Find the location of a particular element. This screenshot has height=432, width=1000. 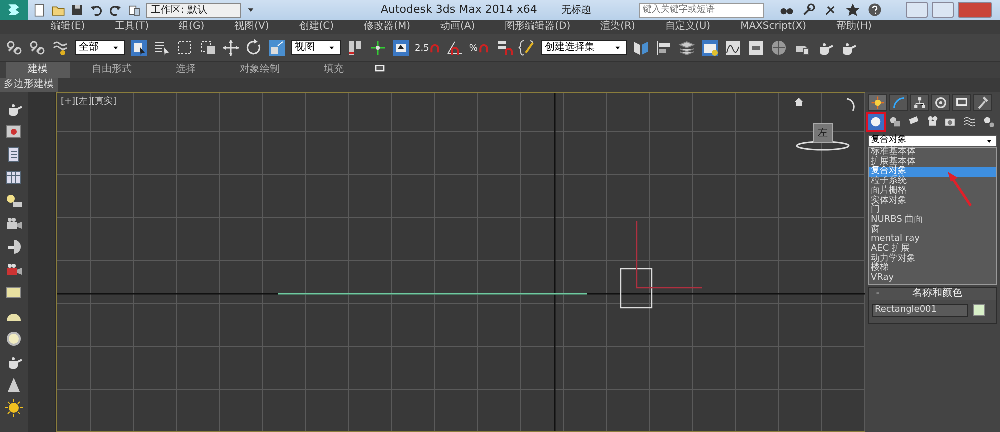

ribbon-tab: 自由形式 is located at coordinates (112, 70).